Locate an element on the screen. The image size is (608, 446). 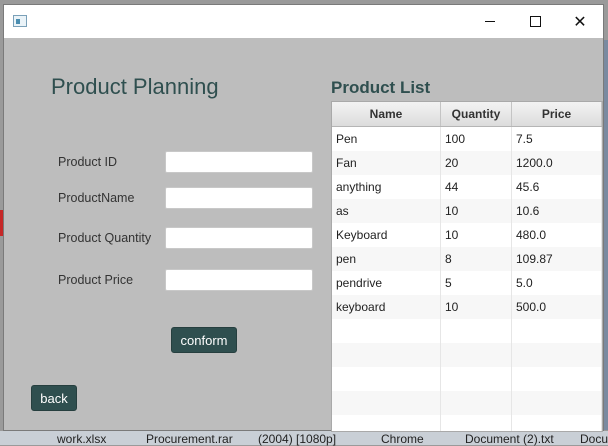
cell-quantity: 5 is located at coordinates (476, 283).